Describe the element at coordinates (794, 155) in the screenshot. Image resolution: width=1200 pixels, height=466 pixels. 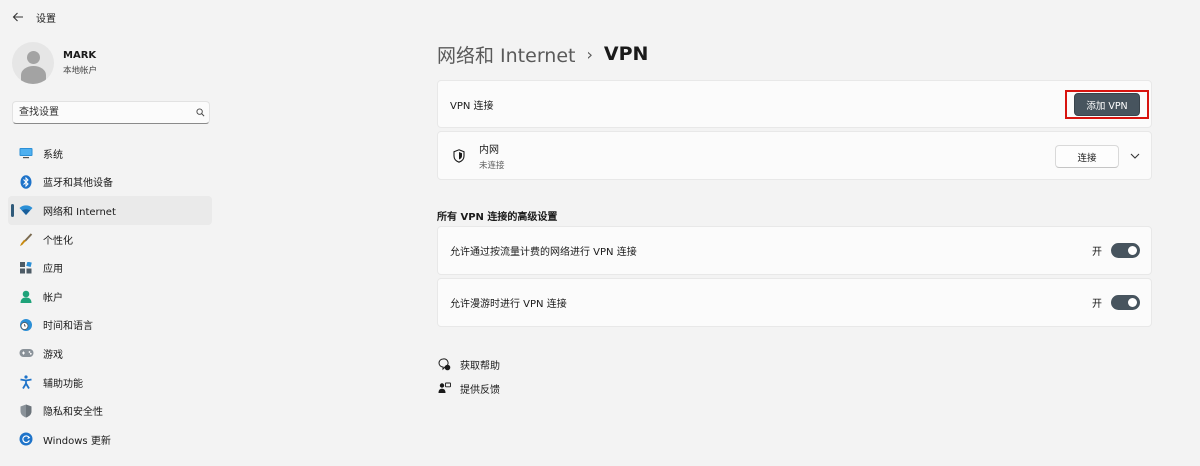
I see `vpn-entry-card: 内网 未连接 连接` at that location.